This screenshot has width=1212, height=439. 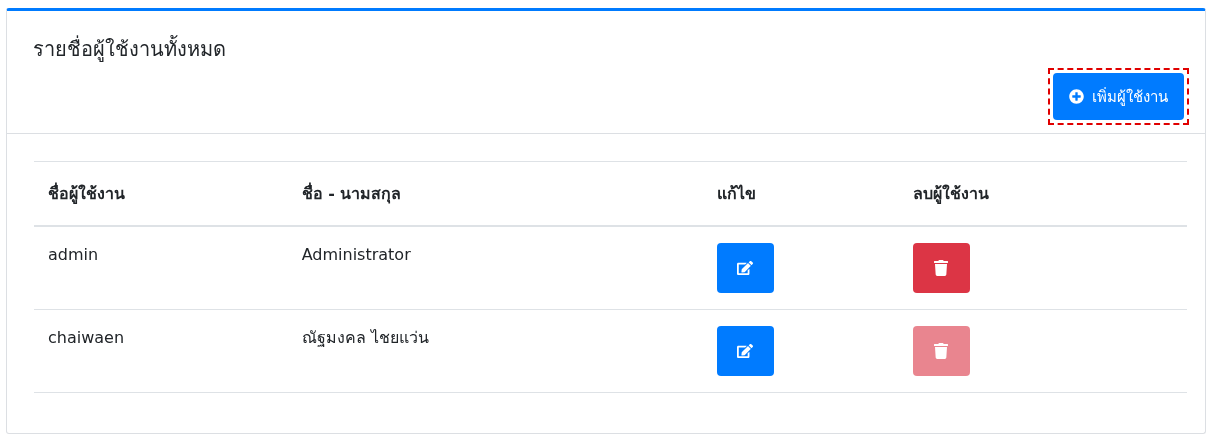 What do you see at coordinates (1118, 96) in the screenshot?
I see `add-user-button: เพิ่มผู้ใช้งาน` at bounding box center [1118, 96].